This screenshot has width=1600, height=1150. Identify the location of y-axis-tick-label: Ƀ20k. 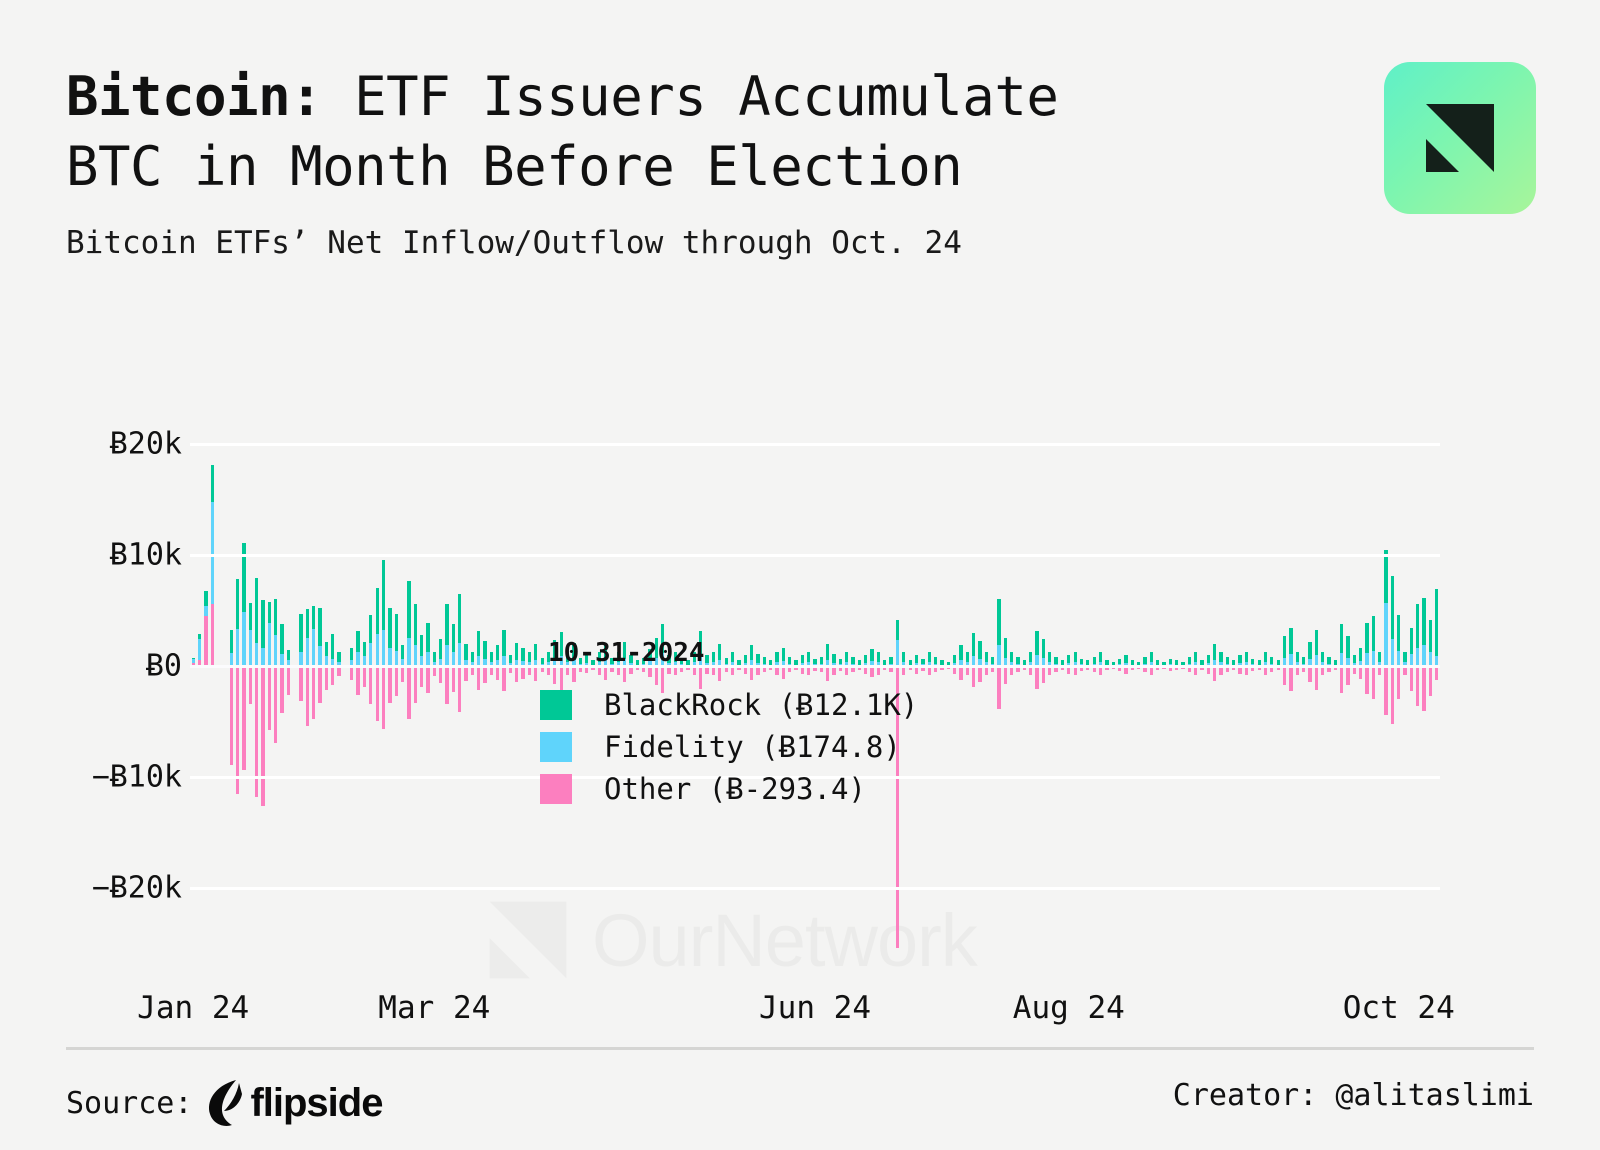
(145, 444).